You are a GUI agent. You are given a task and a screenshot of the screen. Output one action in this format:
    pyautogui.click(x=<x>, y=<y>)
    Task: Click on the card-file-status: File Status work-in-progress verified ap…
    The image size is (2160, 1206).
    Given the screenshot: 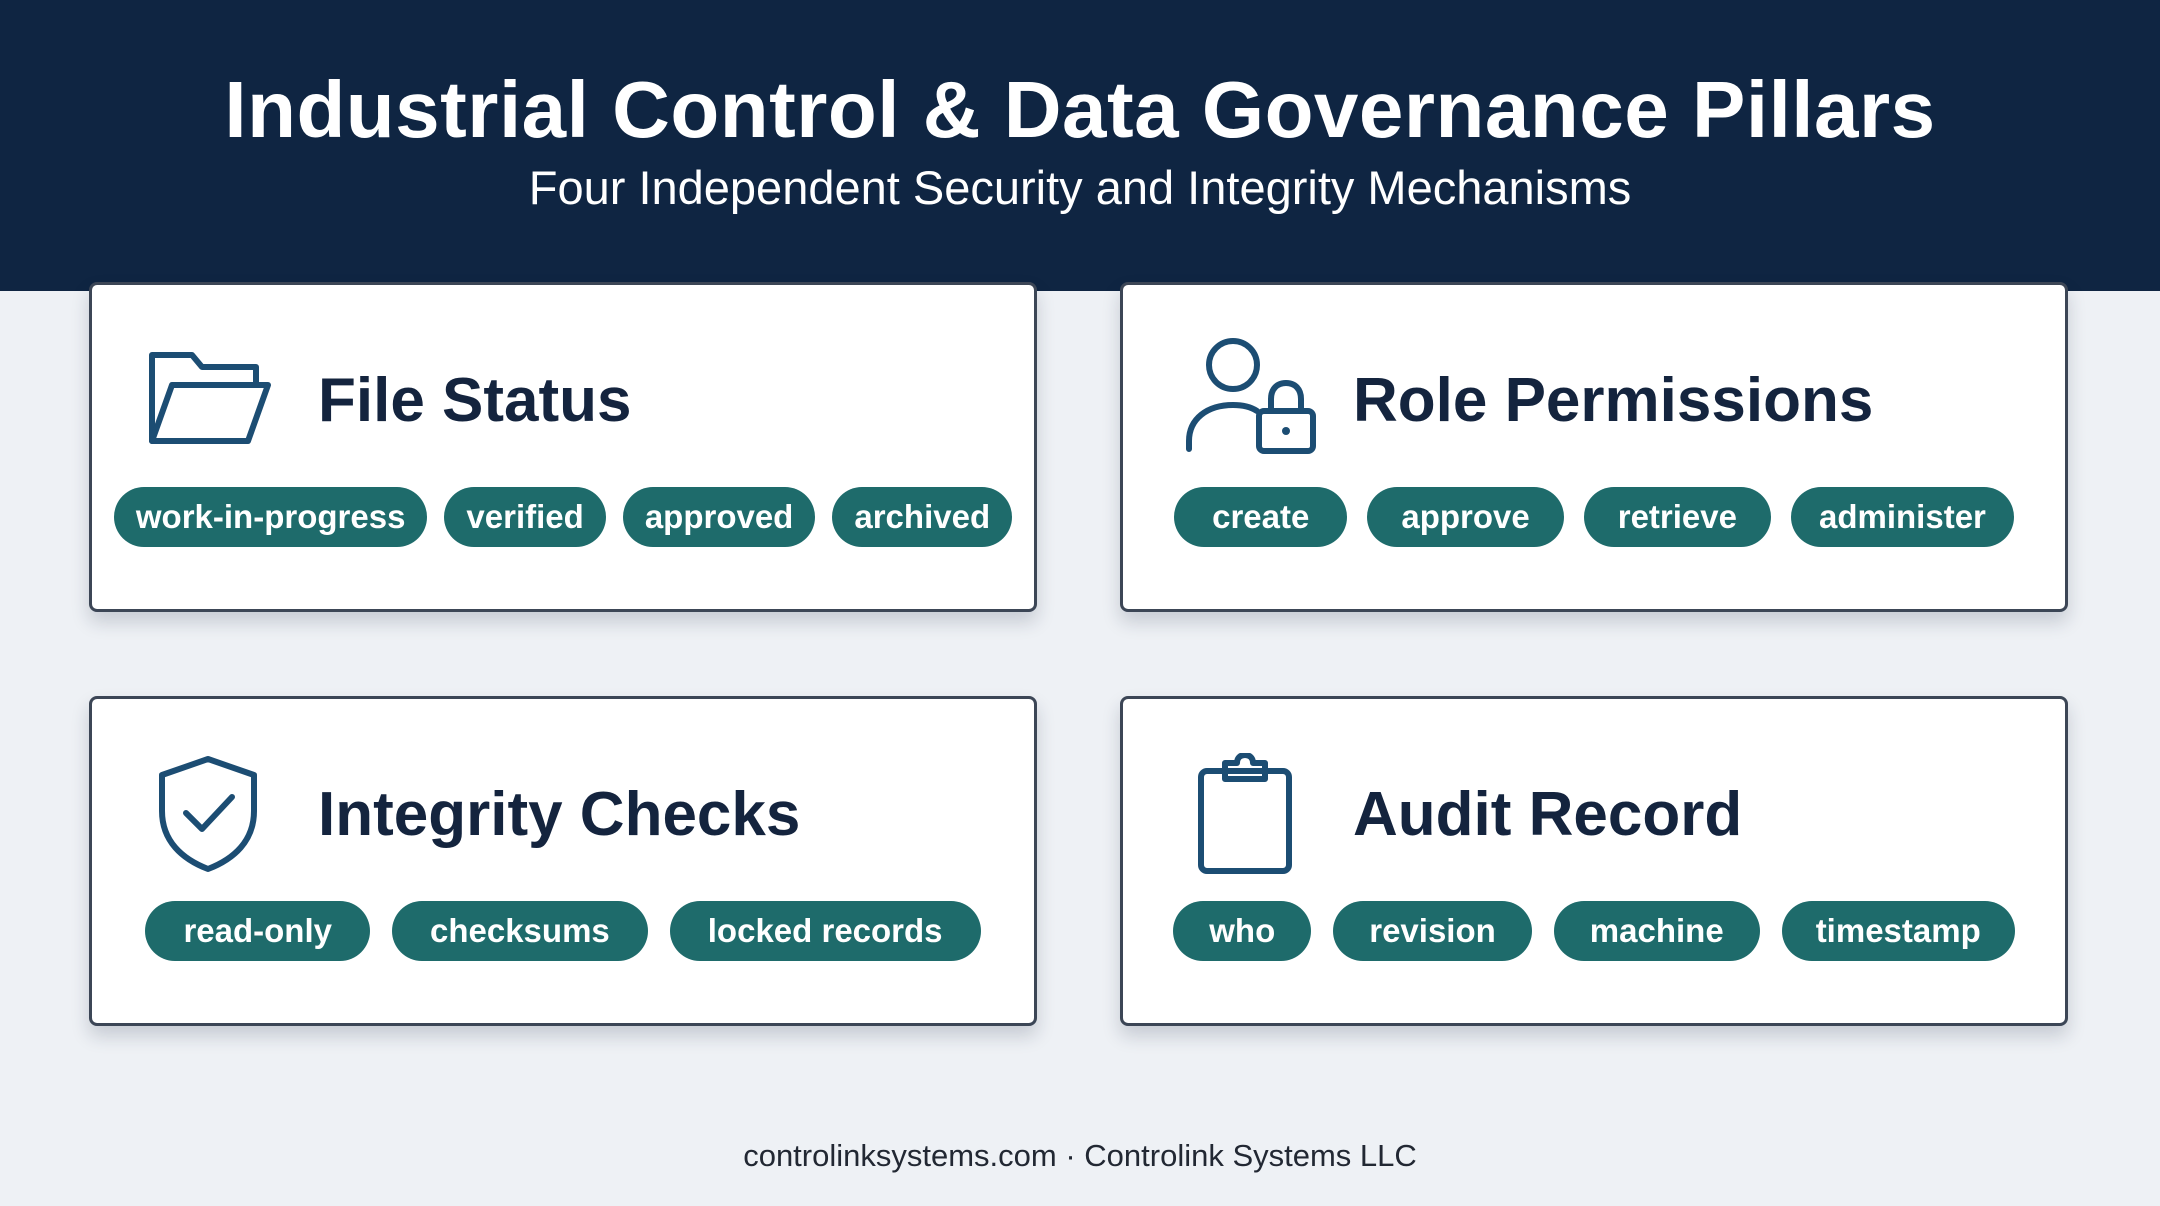 What is the action you would take?
    pyautogui.click(x=563, y=447)
    